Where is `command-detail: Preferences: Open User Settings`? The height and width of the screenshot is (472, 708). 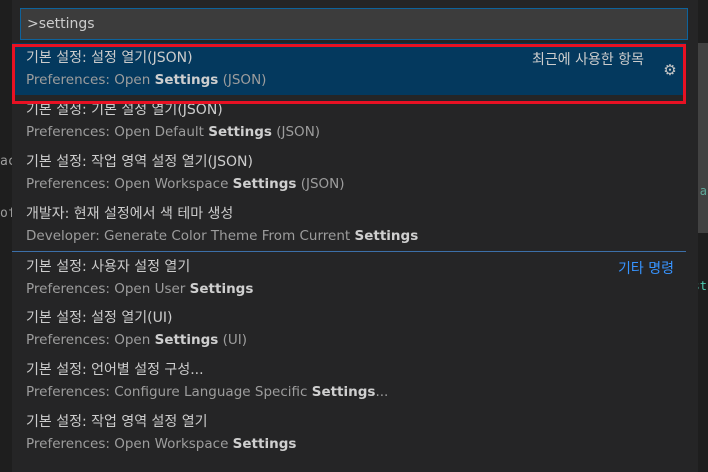
command-detail: Preferences: Open User Settings is located at coordinates (140, 289).